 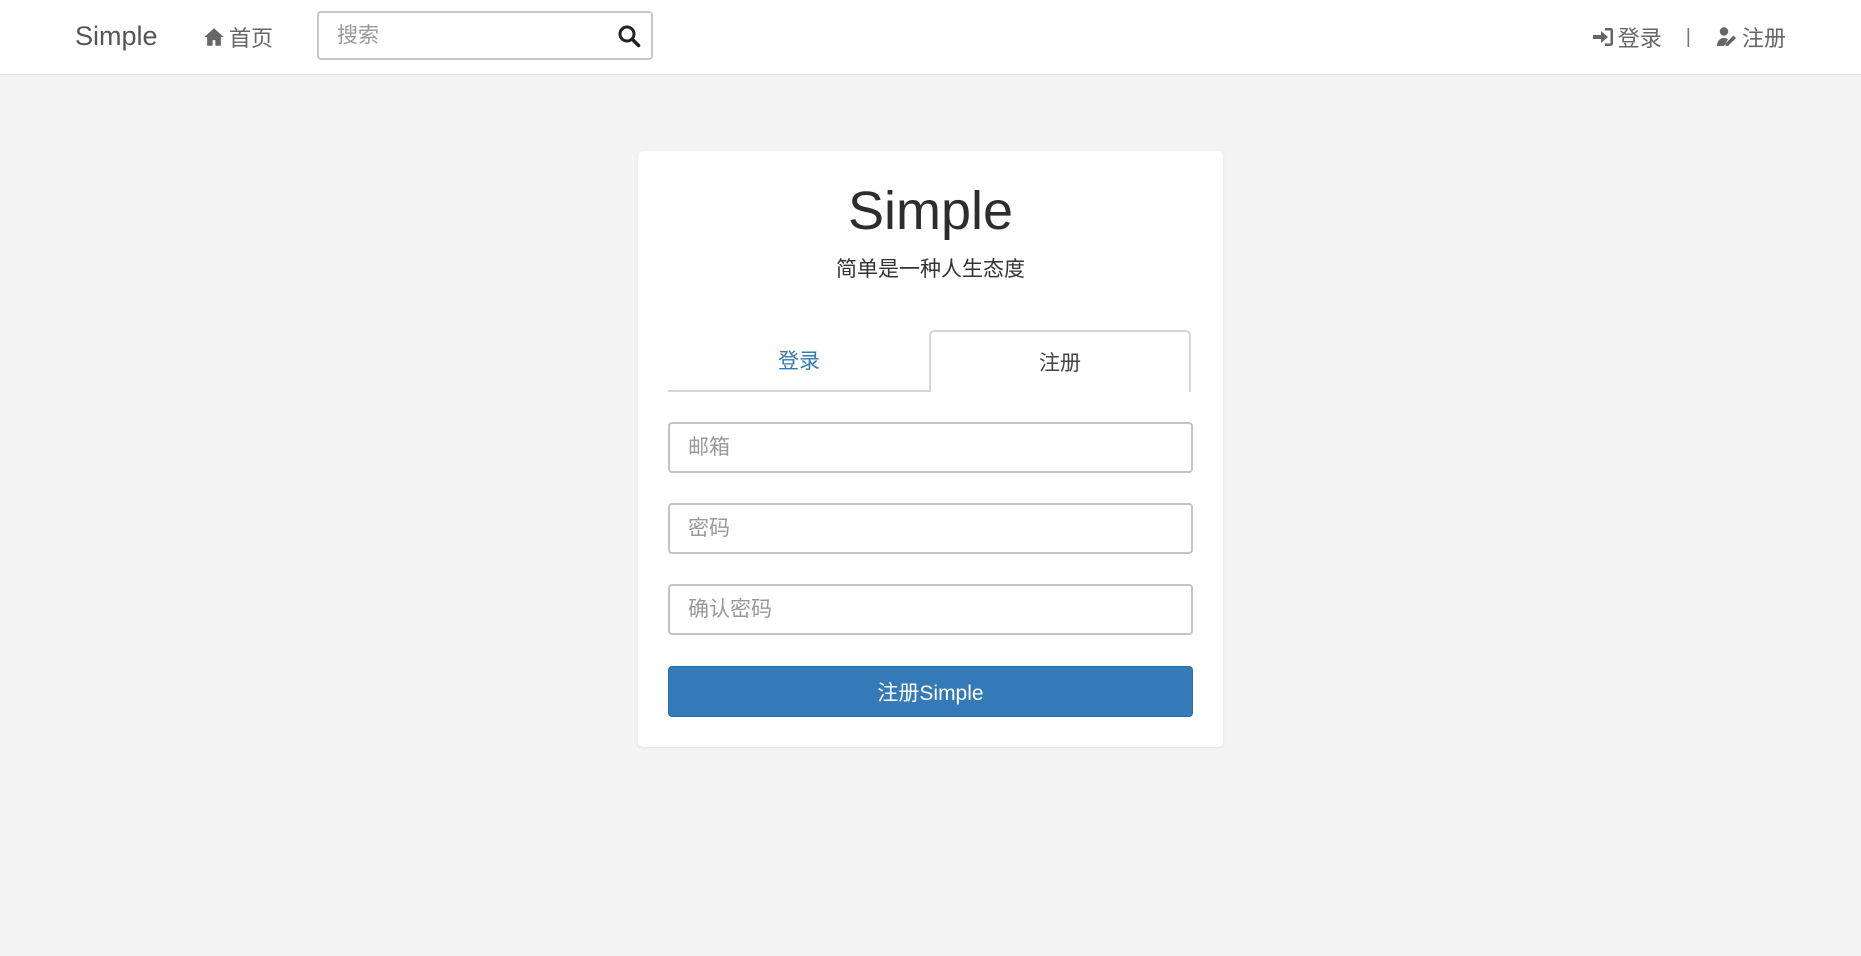 What do you see at coordinates (930, 37) in the screenshot?
I see `top-navbar: Simple 首页 登录 |` at bounding box center [930, 37].